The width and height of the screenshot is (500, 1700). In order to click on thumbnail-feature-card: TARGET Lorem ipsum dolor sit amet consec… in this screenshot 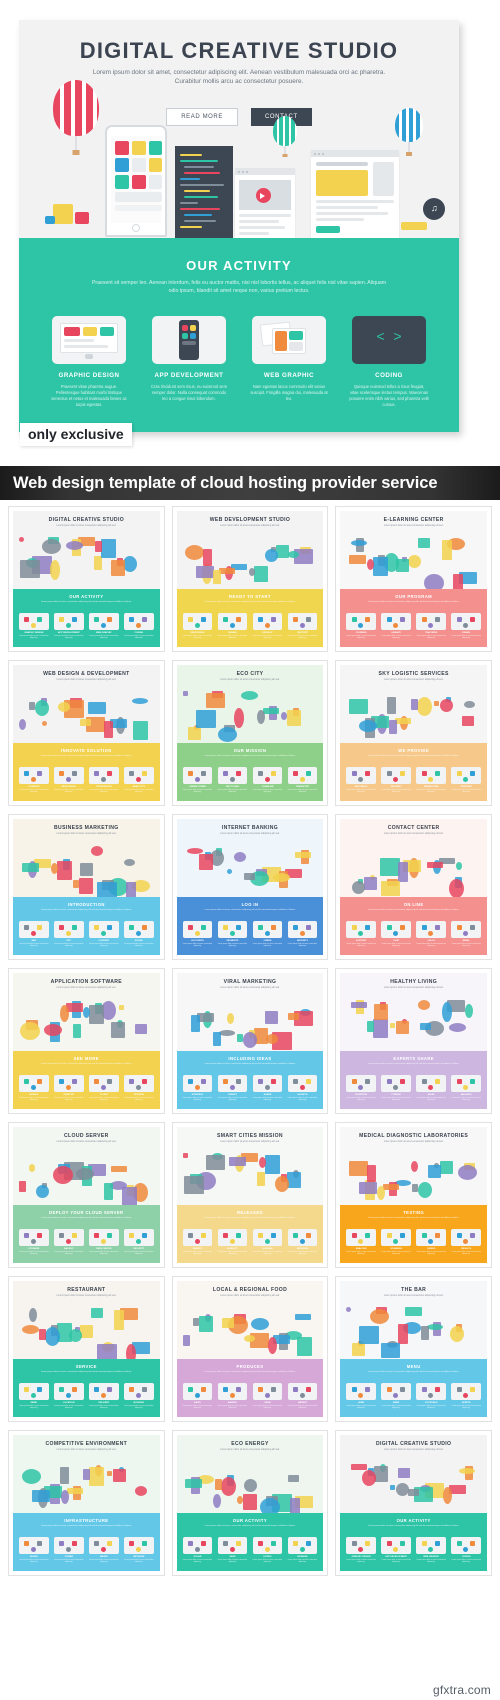, I will do `click(232, 1088)`.